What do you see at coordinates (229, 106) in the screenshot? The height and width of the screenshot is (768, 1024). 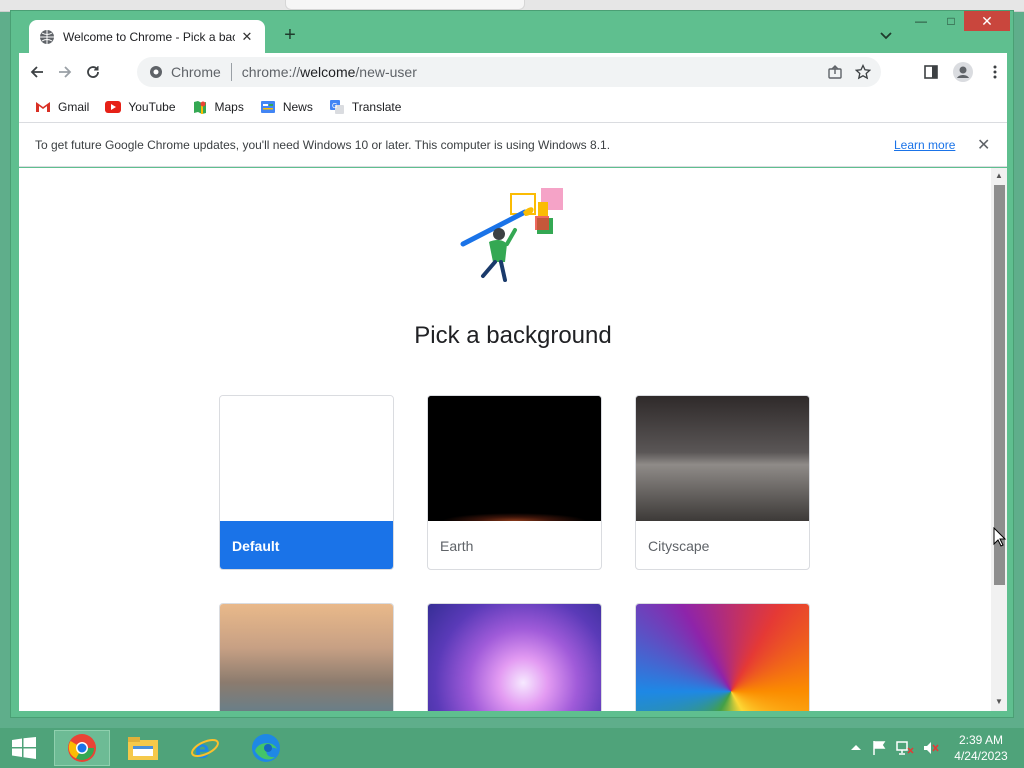 I see `bookmark-label: Maps` at bounding box center [229, 106].